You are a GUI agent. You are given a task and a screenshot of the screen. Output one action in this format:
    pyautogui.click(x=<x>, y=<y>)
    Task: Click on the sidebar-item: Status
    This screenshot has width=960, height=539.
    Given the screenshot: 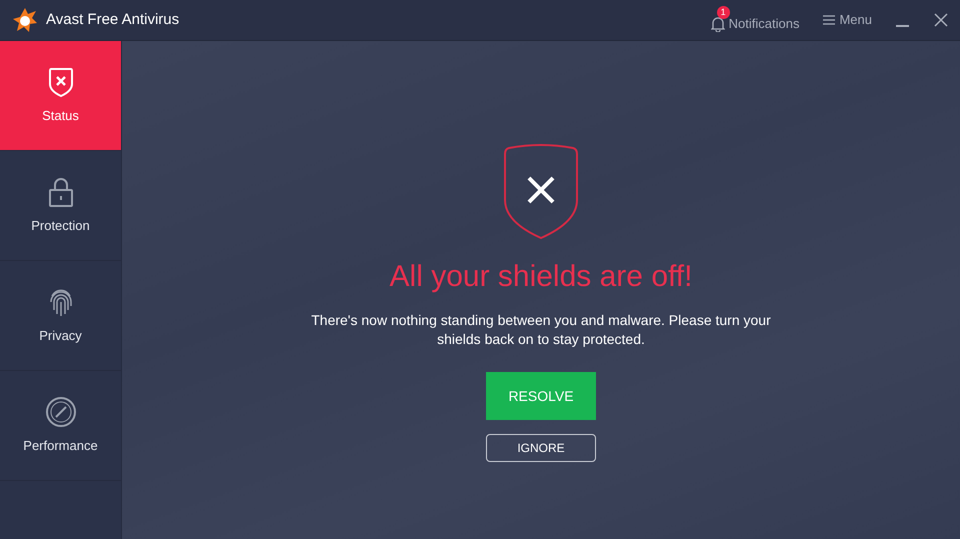 What is the action you would take?
    pyautogui.click(x=60, y=96)
    